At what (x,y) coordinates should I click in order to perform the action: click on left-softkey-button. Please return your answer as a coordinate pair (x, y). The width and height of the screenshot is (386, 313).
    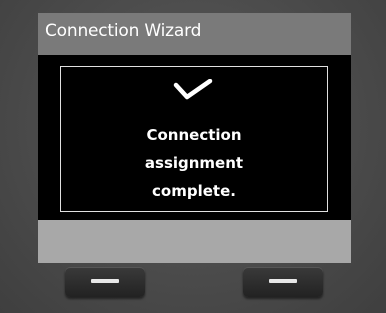
    Looking at the image, I should click on (105, 282).